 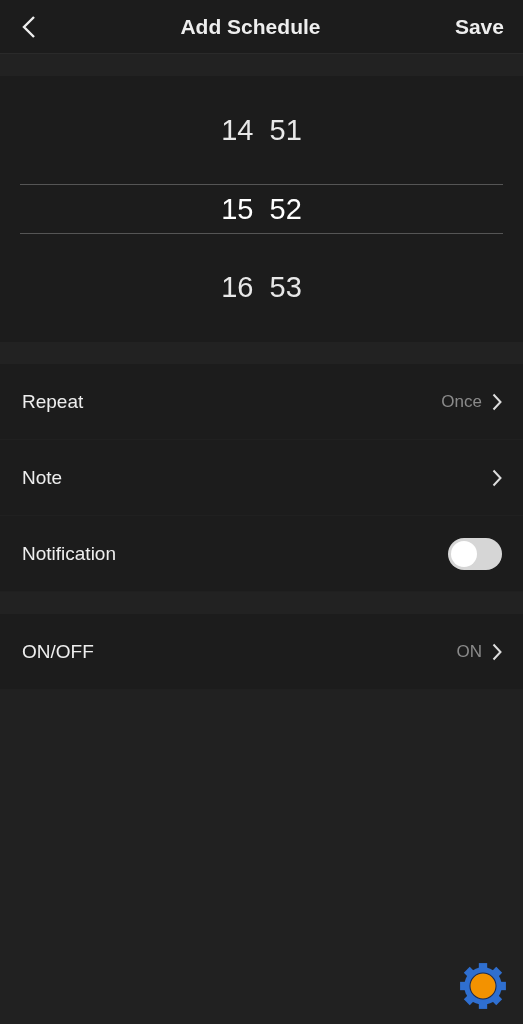 I want to click on hour-value: 15, so click(x=237, y=209).